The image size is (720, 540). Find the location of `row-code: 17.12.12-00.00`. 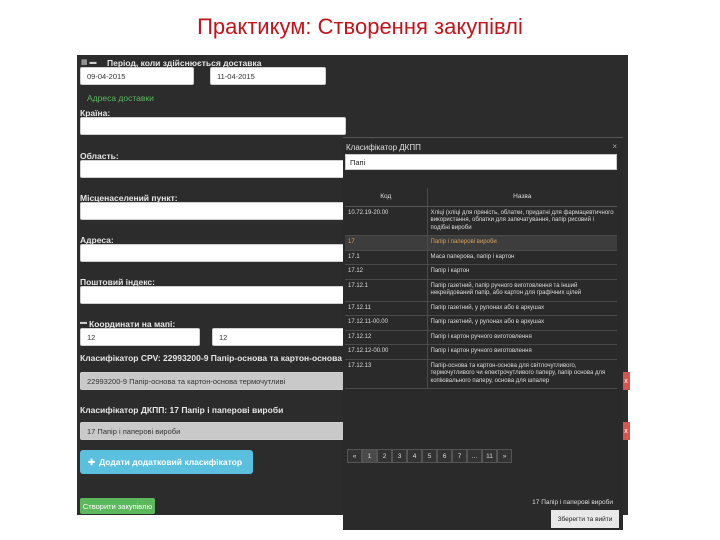

row-code: 17.12.12-00.00 is located at coordinates (386, 352).